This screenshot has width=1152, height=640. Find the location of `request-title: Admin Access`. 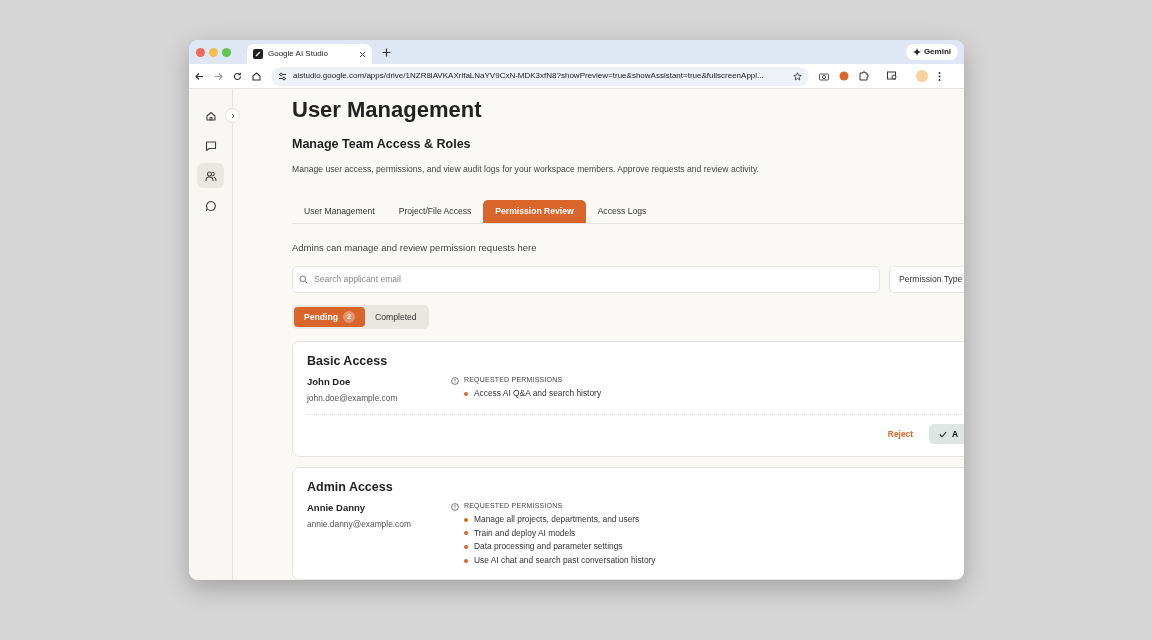

request-title: Admin Access is located at coordinates (350, 488).